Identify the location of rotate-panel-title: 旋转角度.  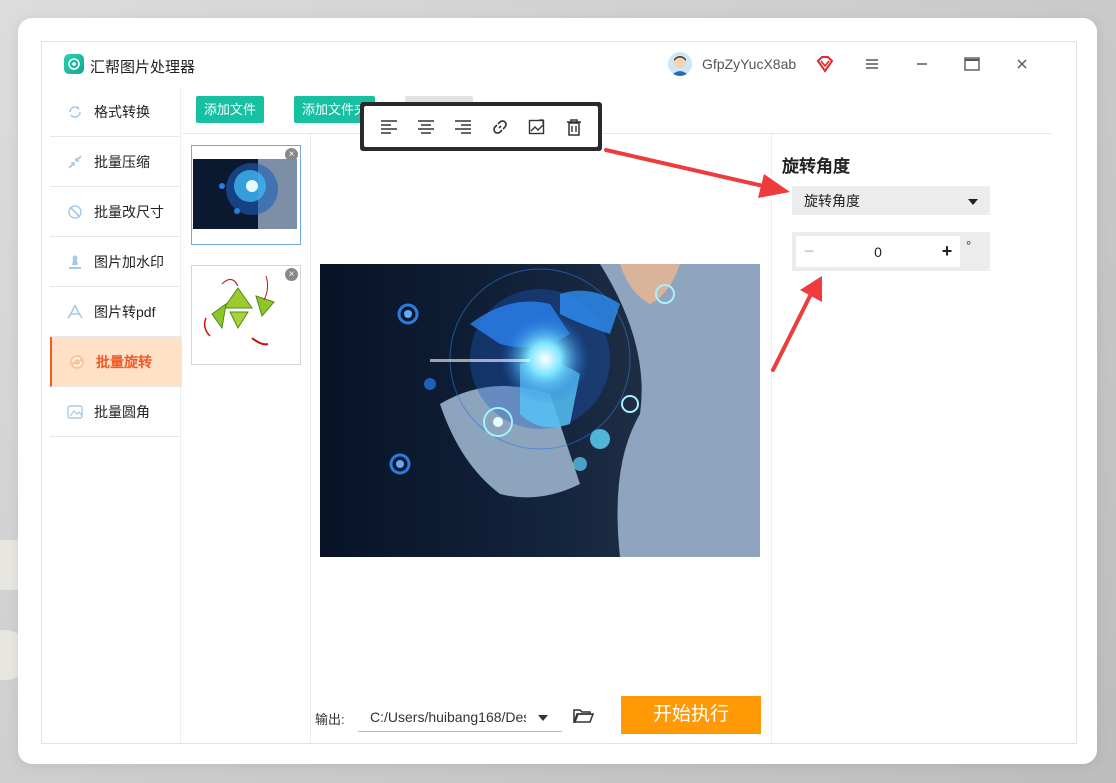
(816, 166).